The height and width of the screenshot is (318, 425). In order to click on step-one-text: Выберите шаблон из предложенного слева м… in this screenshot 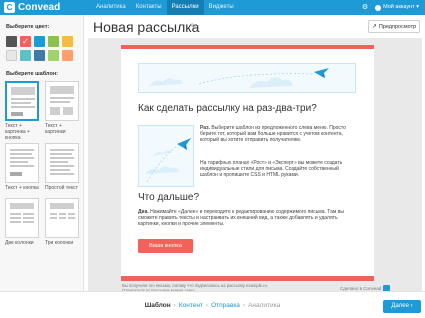, I will do `click(273, 134)`.